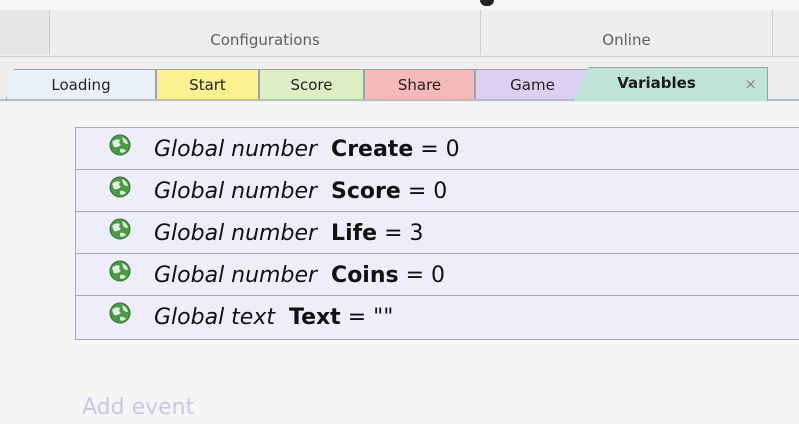 The width and height of the screenshot is (799, 424). Describe the element at coordinates (366, 191) in the screenshot. I see `variable-name: Score` at that location.